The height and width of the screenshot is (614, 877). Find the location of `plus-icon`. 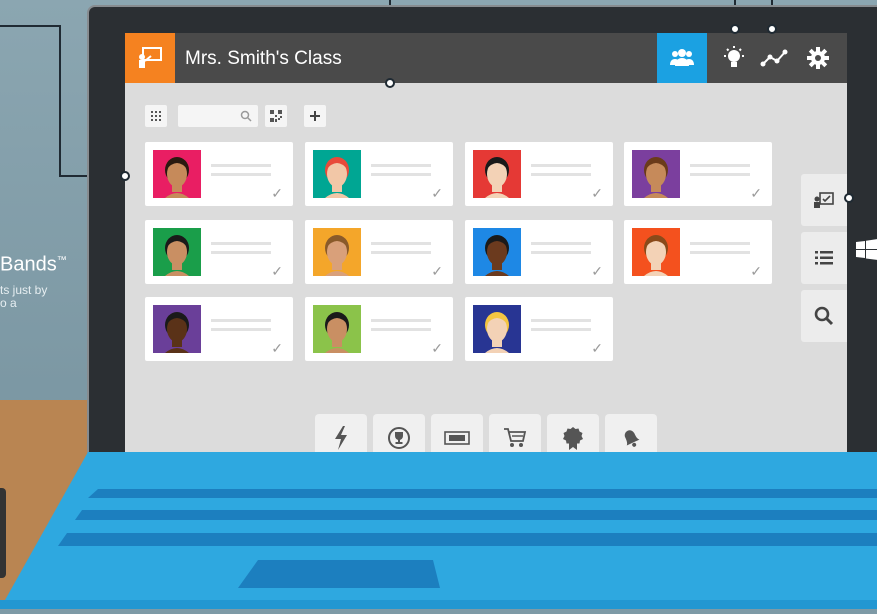

plus-icon is located at coordinates (315, 116).